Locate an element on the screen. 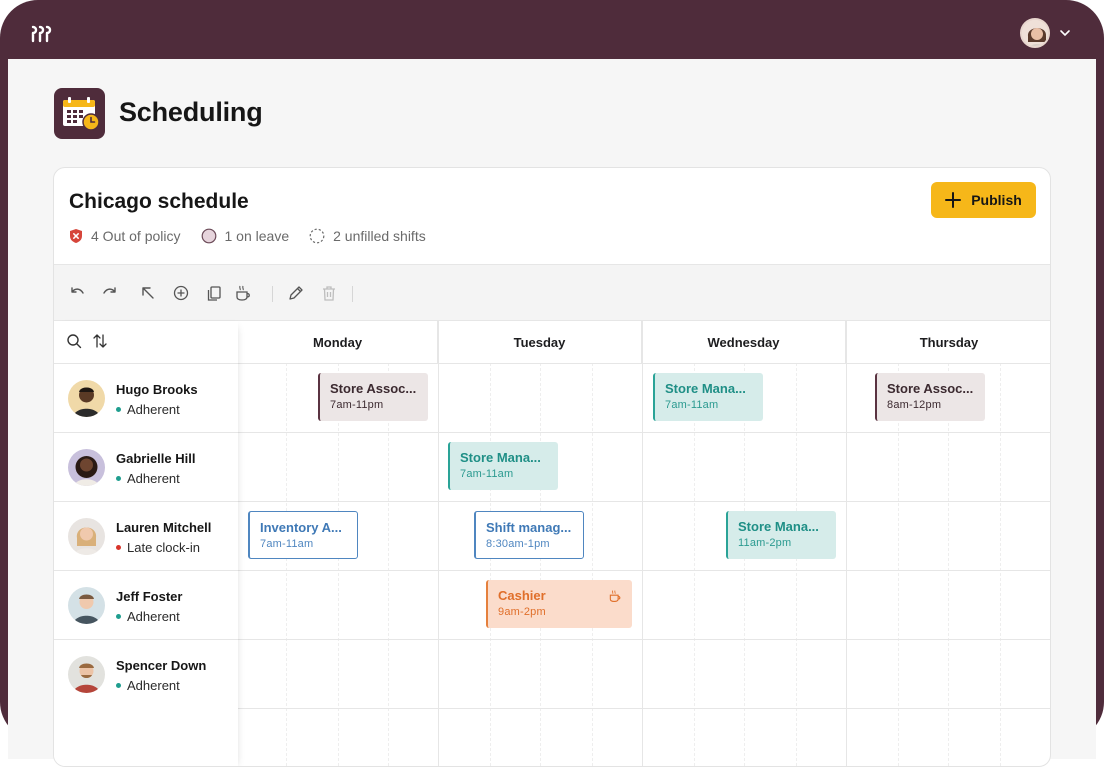 This screenshot has width=1104, height=767. dashed-circle-icon is located at coordinates (317, 236).